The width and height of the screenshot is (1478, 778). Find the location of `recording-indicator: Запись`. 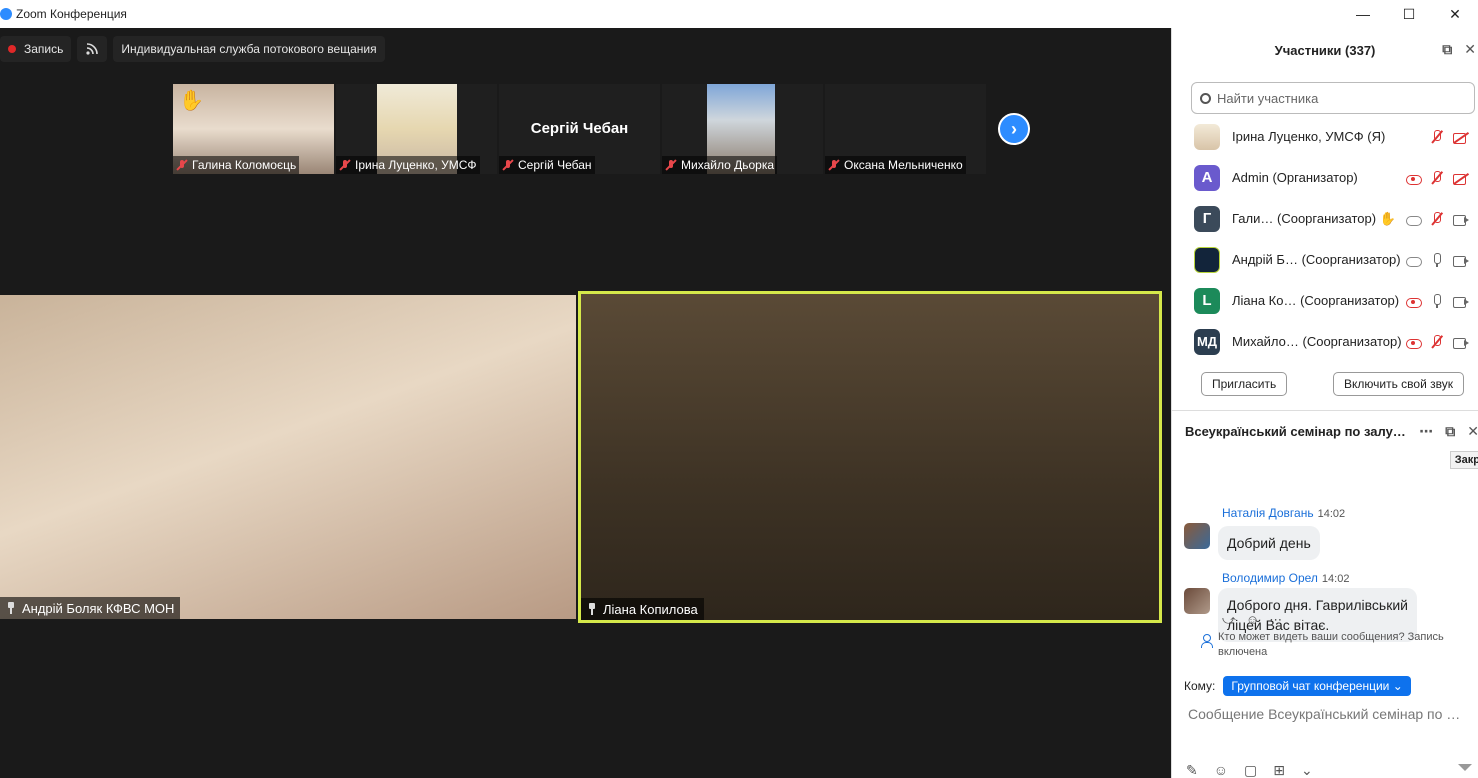

recording-indicator: Запись is located at coordinates (36, 49).